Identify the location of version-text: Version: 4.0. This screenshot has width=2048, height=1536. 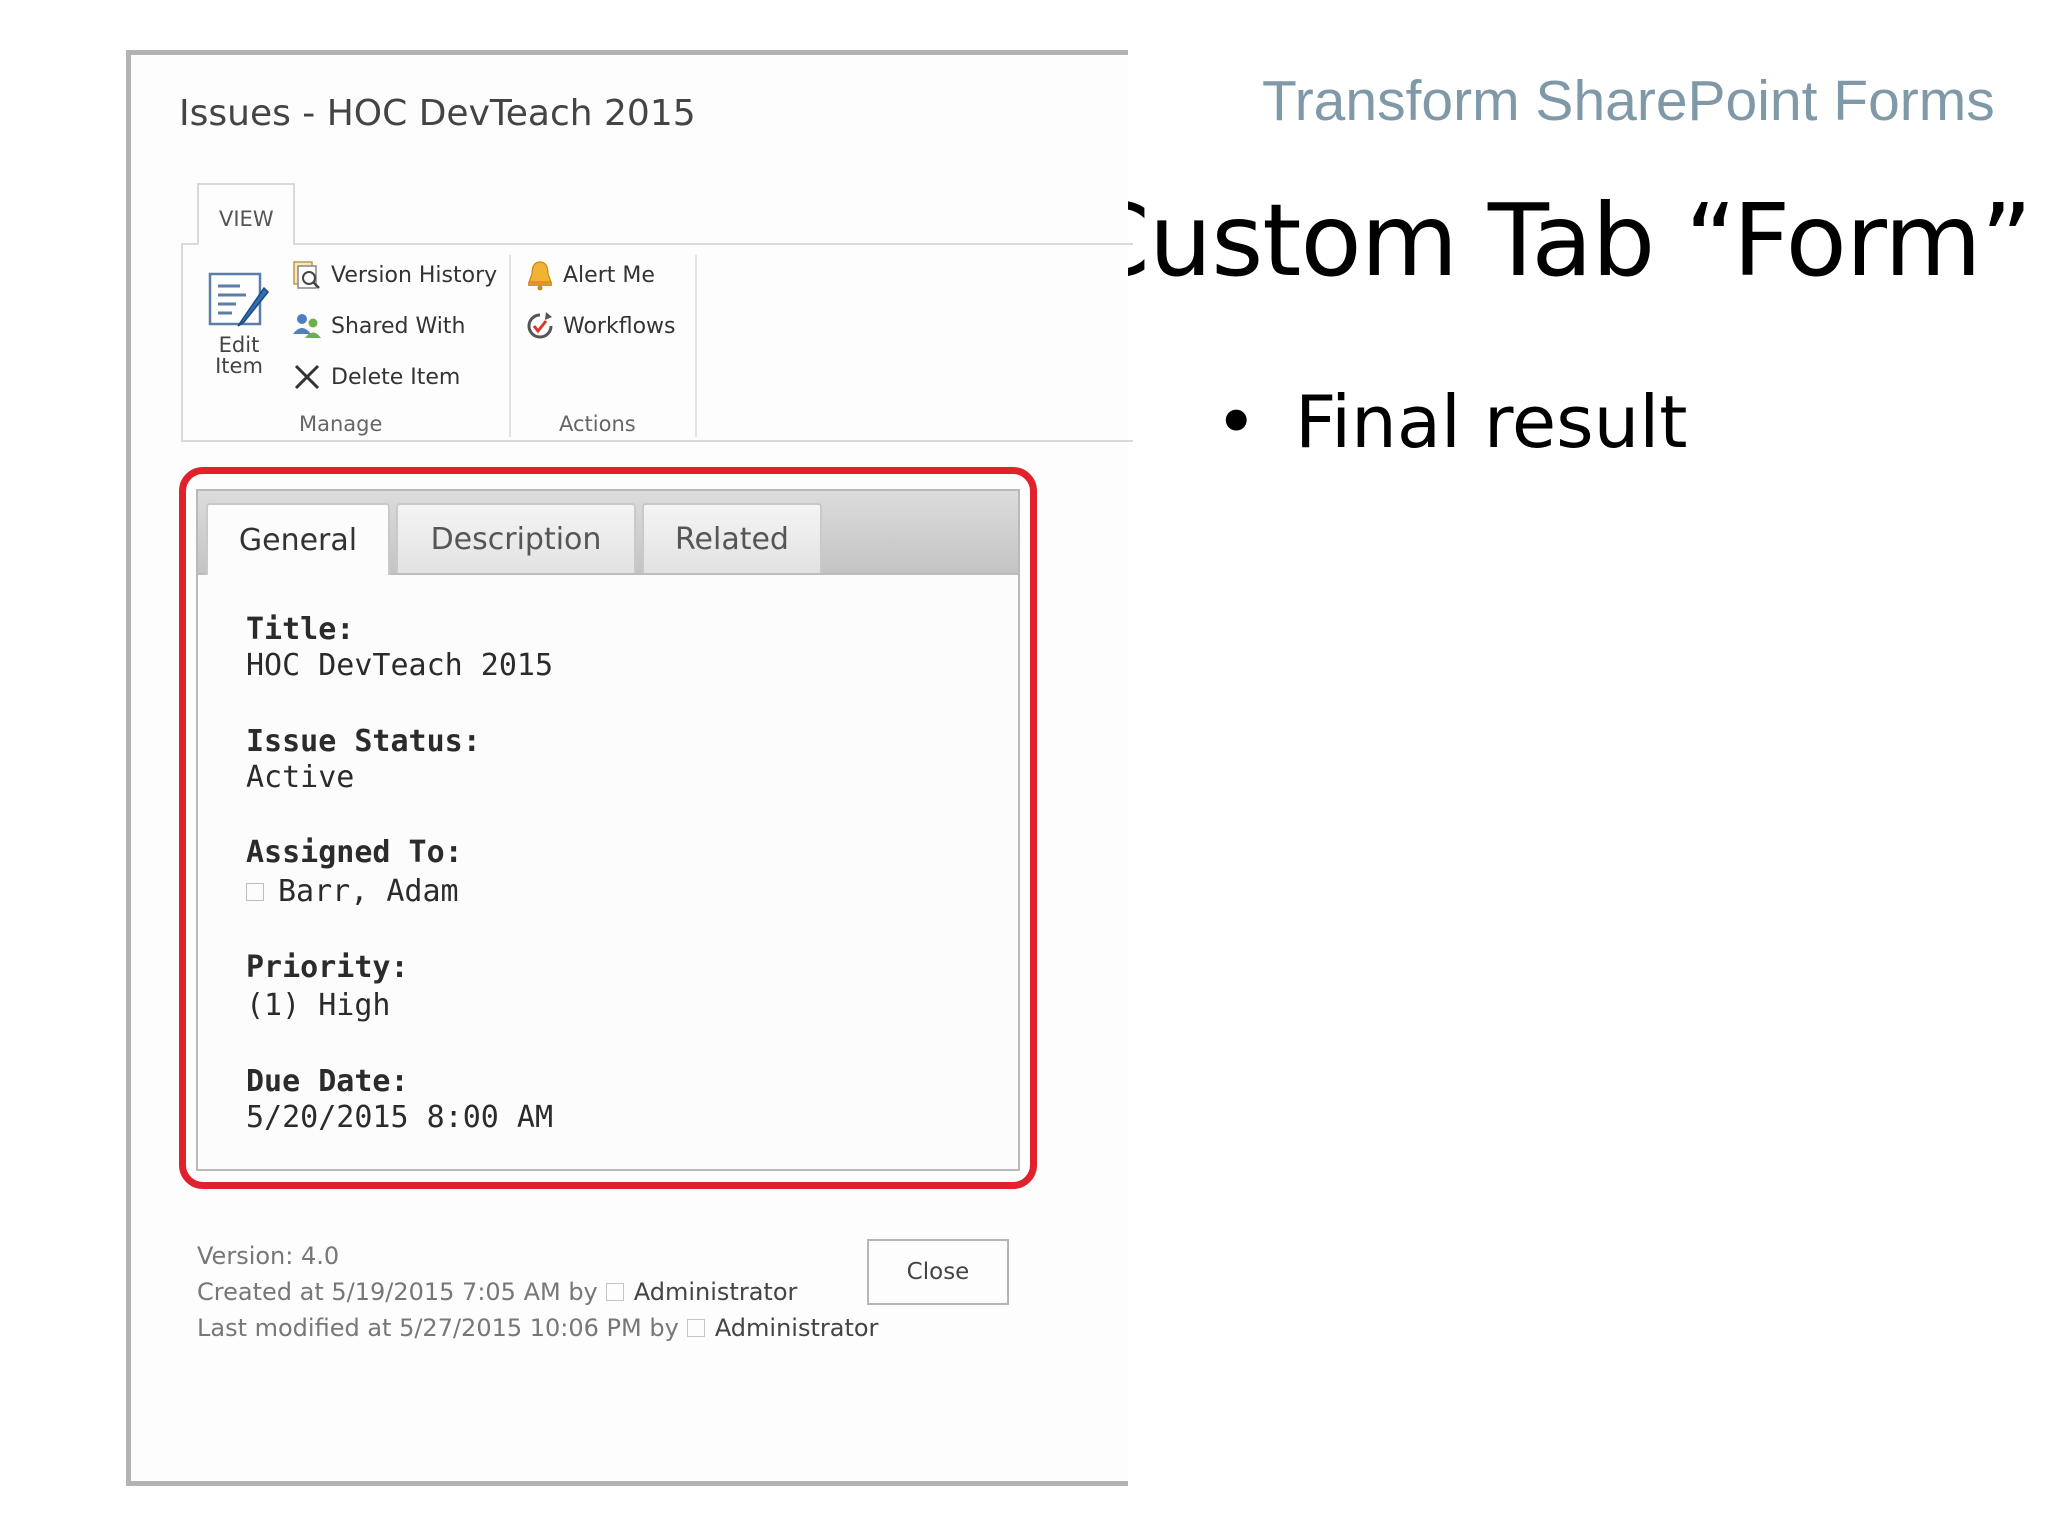
(268, 1256).